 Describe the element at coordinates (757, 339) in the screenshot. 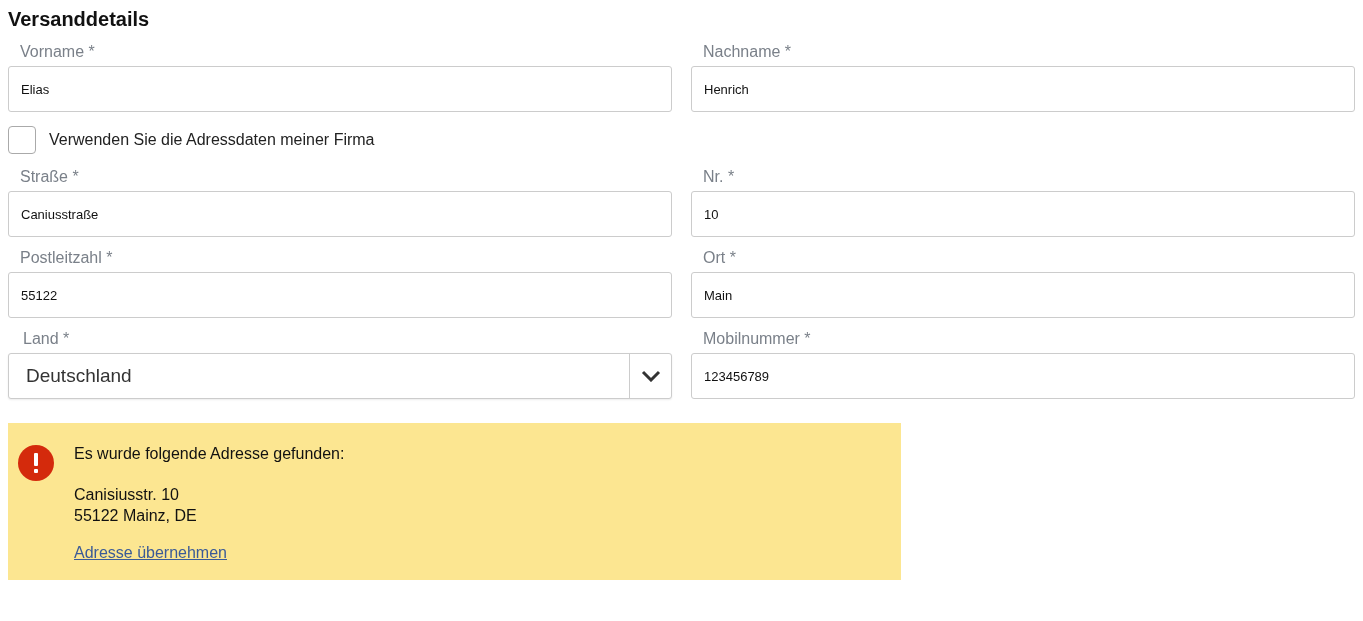

I see `field-label: Mobilnummer *` at that location.